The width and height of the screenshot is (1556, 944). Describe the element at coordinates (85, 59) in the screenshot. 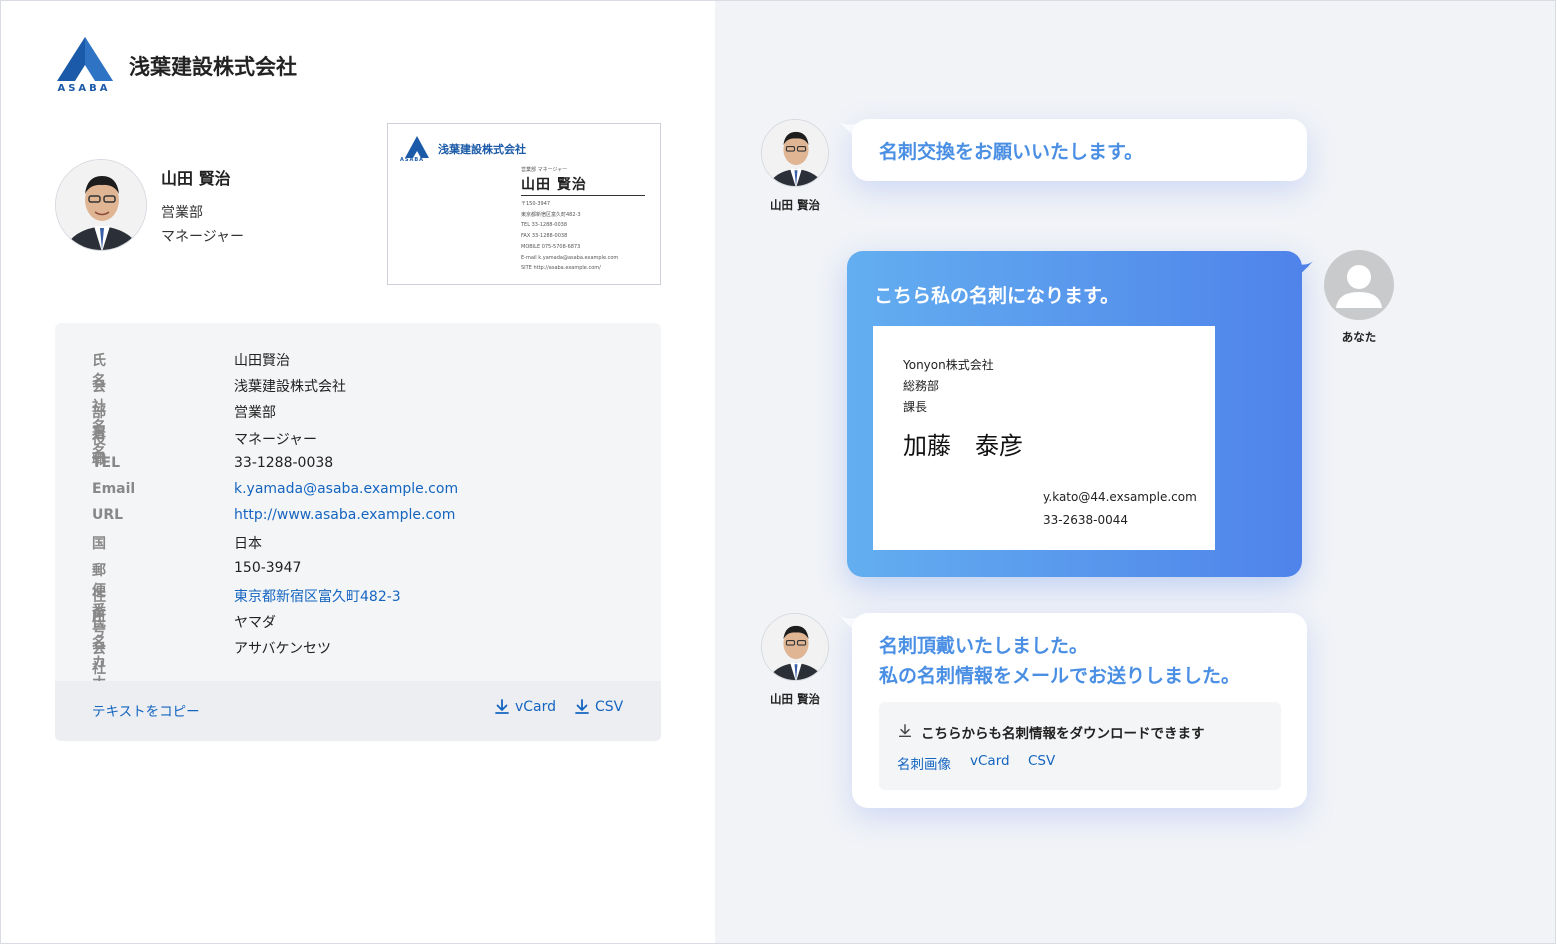

I see `asaba-logo-icon` at that location.